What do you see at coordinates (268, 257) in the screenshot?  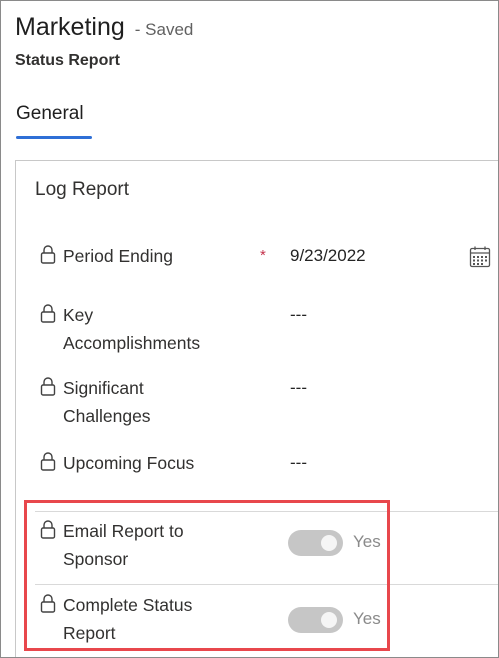 I see `field-period-ending: Period Ending * 9/23/2022` at bounding box center [268, 257].